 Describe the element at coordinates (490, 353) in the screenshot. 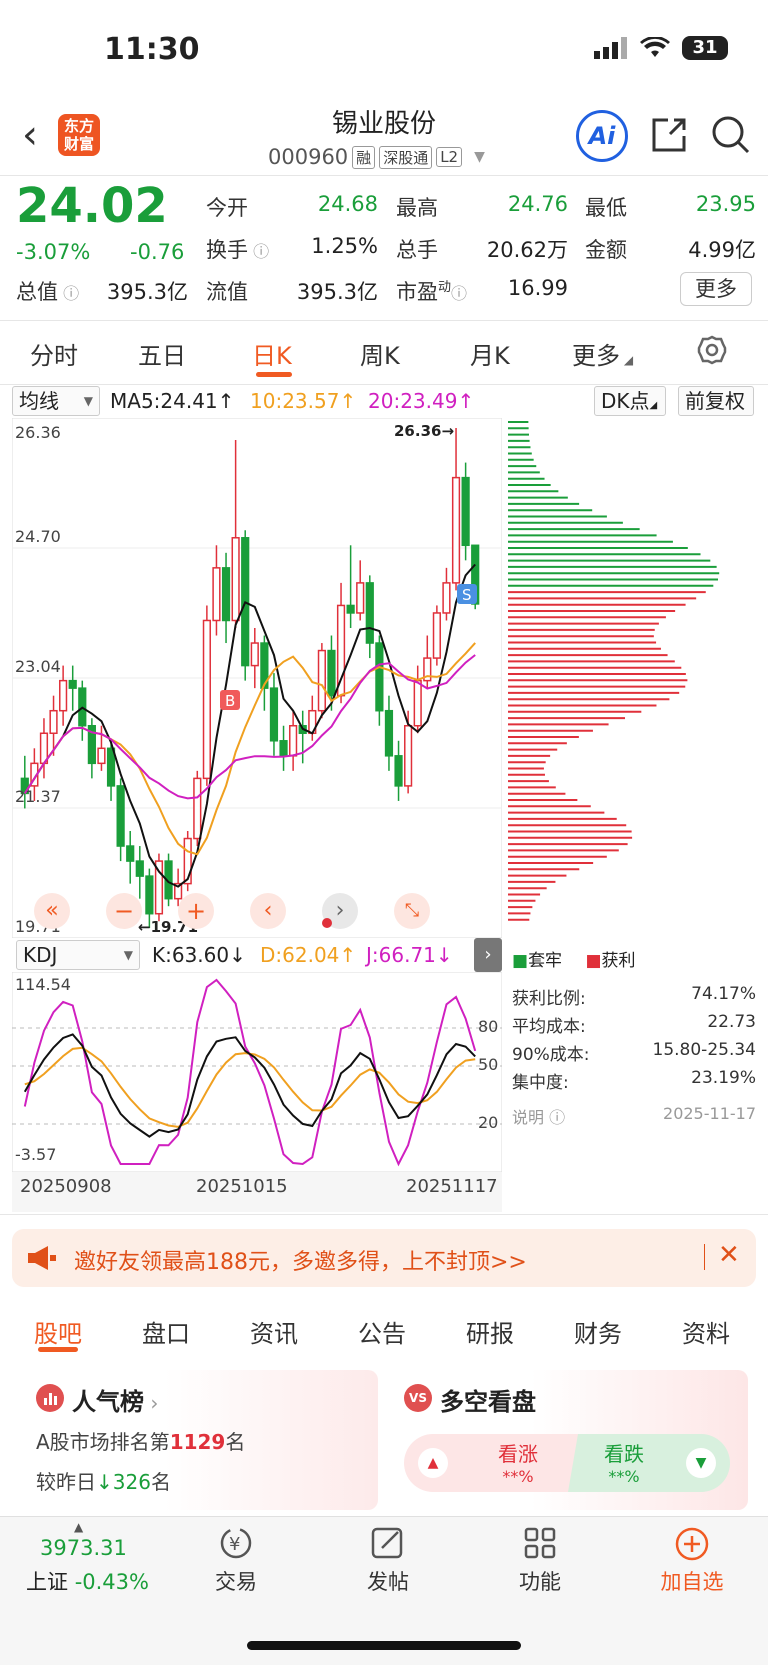

I see `tab-monthly-k: 月K` at that location.